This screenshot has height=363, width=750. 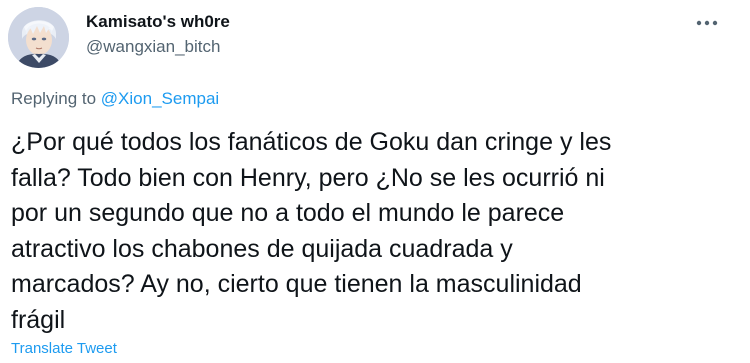 I want to click on display-name: Kamisato's wh0re, so click(x=158, y=22).